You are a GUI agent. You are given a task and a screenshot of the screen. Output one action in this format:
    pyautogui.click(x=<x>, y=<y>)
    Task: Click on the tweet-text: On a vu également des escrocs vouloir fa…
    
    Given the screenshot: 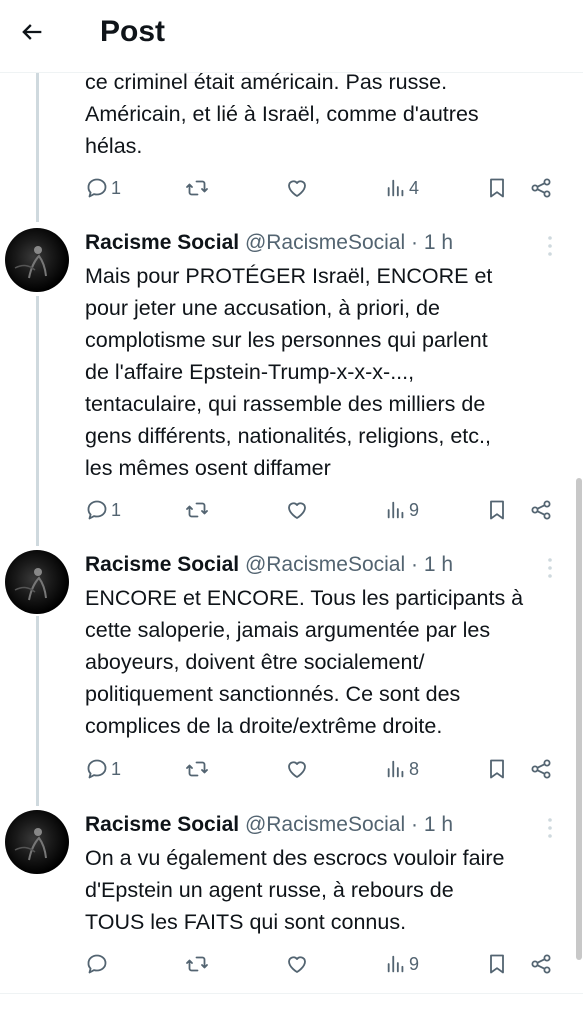 What is the action you would take?
    pyautogui.click(x=332, y=890)
    